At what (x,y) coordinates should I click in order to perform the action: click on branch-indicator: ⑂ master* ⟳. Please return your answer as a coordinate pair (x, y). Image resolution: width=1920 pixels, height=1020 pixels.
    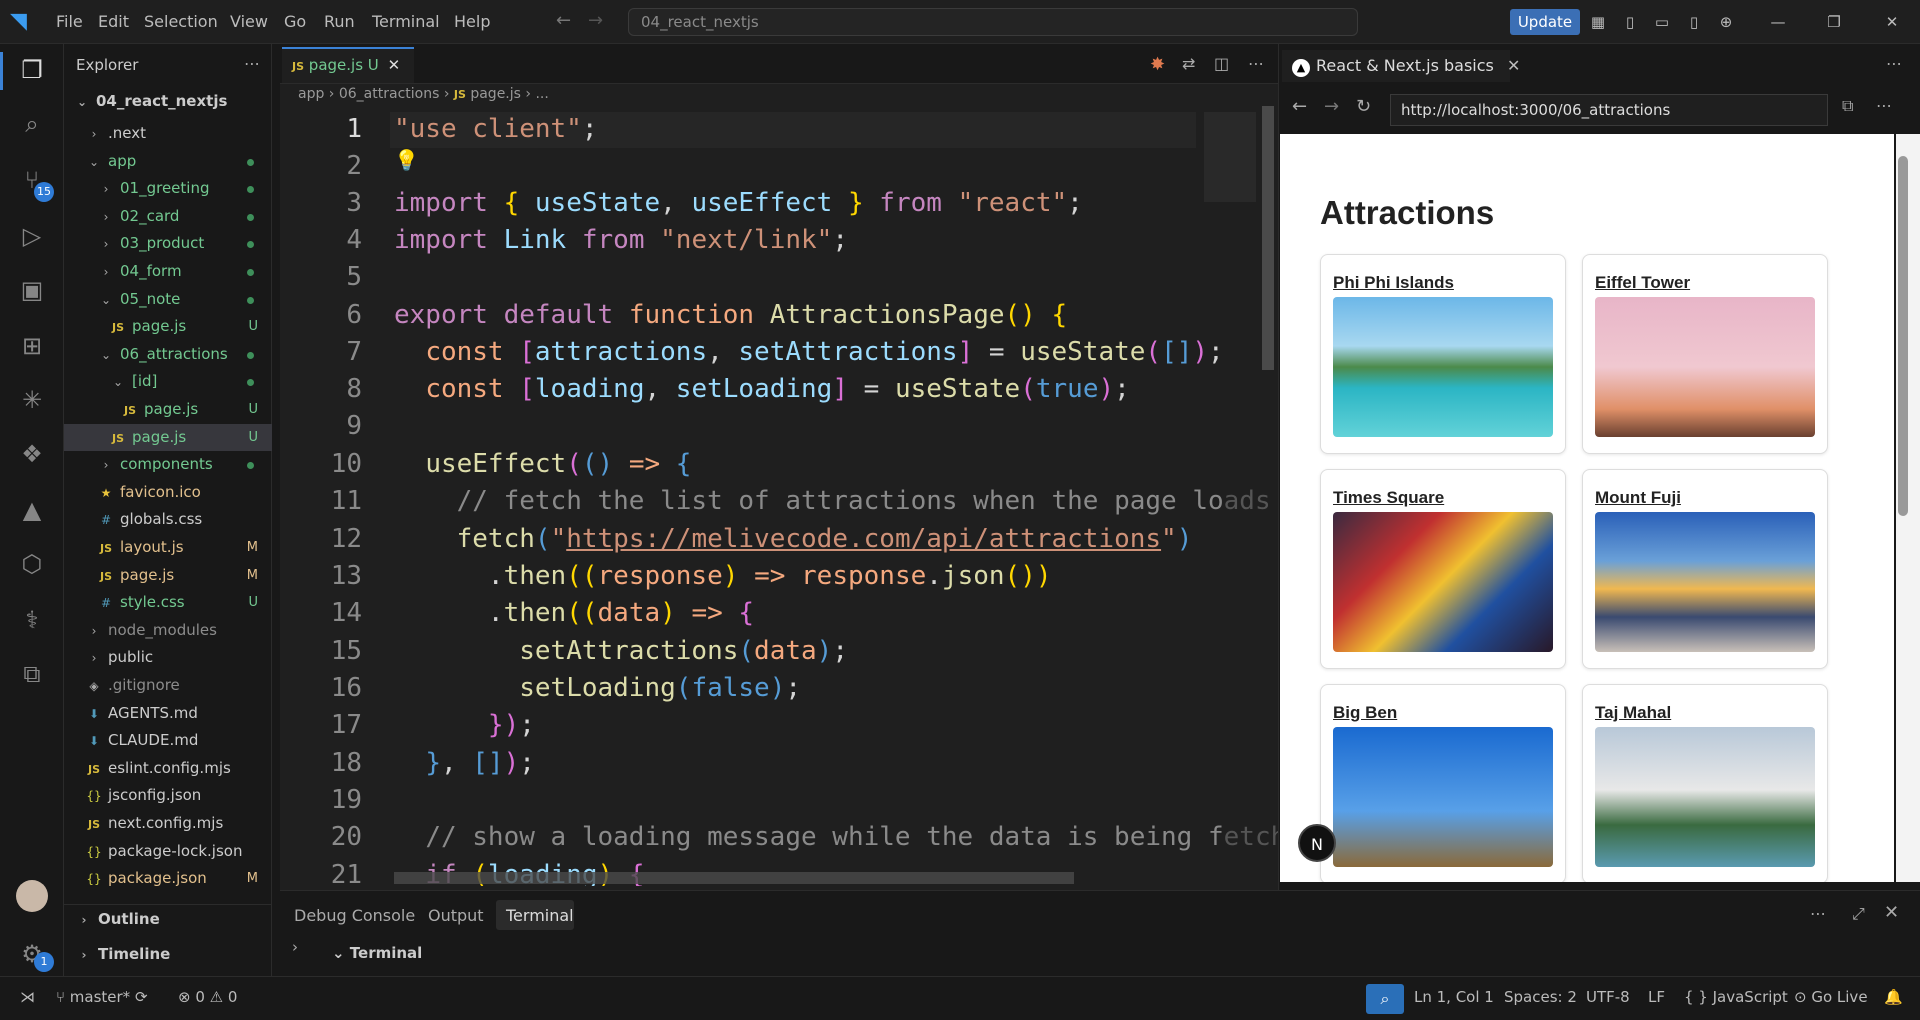
    Looking at the image, I should click on (102, 997).